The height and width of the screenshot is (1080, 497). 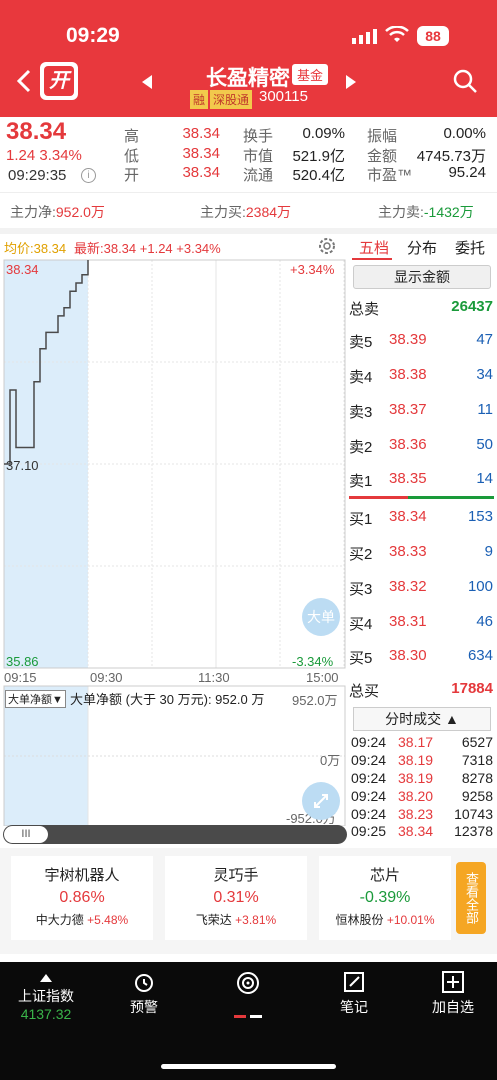 I want to click on total-sell-value: 26437, so click(x=472, y=306).